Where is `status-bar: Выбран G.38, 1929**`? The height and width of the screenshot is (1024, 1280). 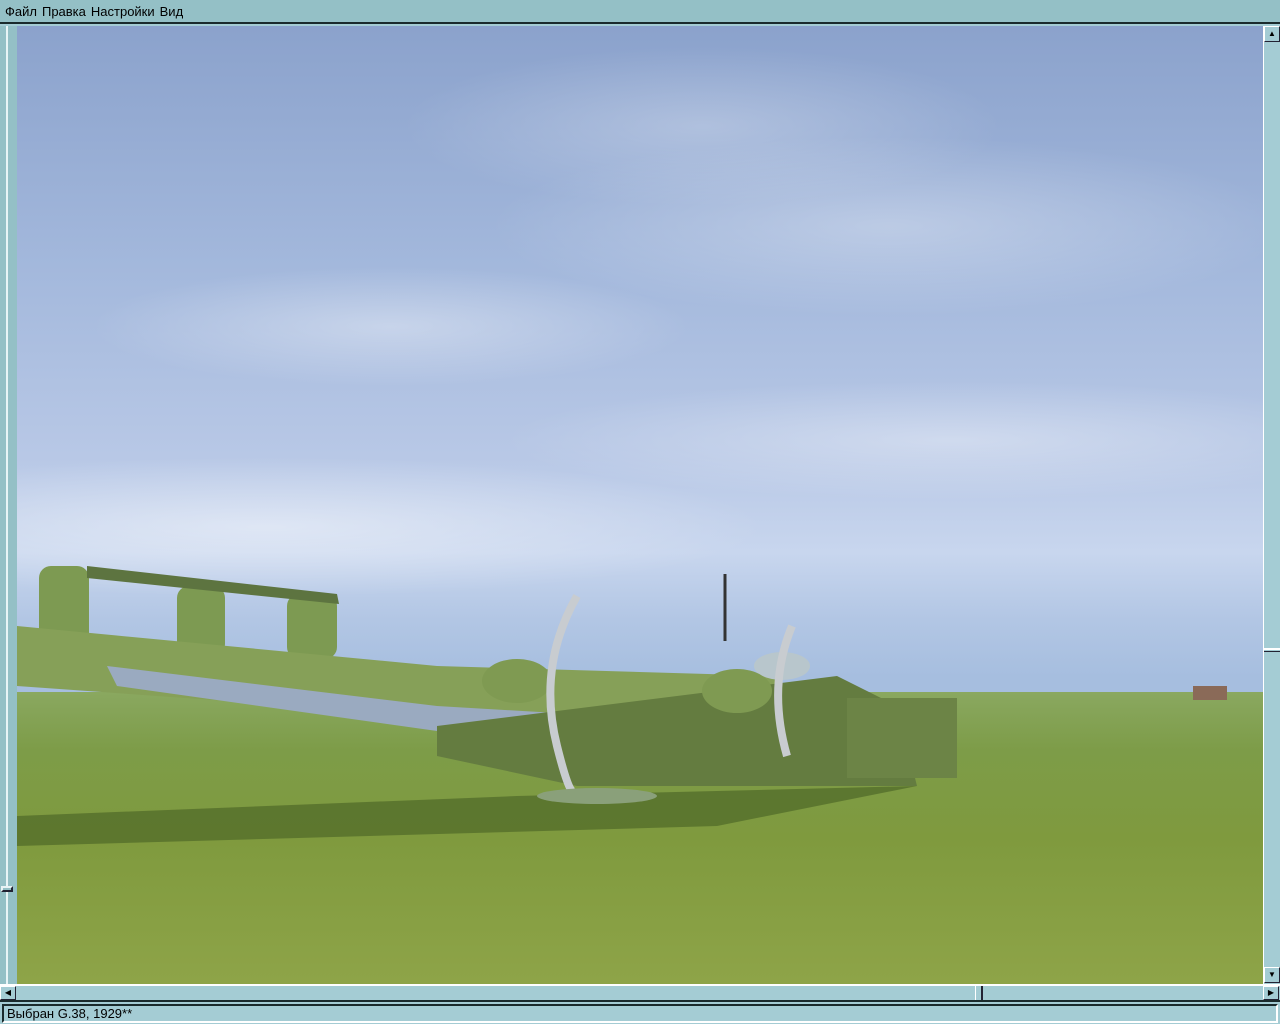 status-bar: Выбран G.38, 1929** is located at coordinates (640, 1013).